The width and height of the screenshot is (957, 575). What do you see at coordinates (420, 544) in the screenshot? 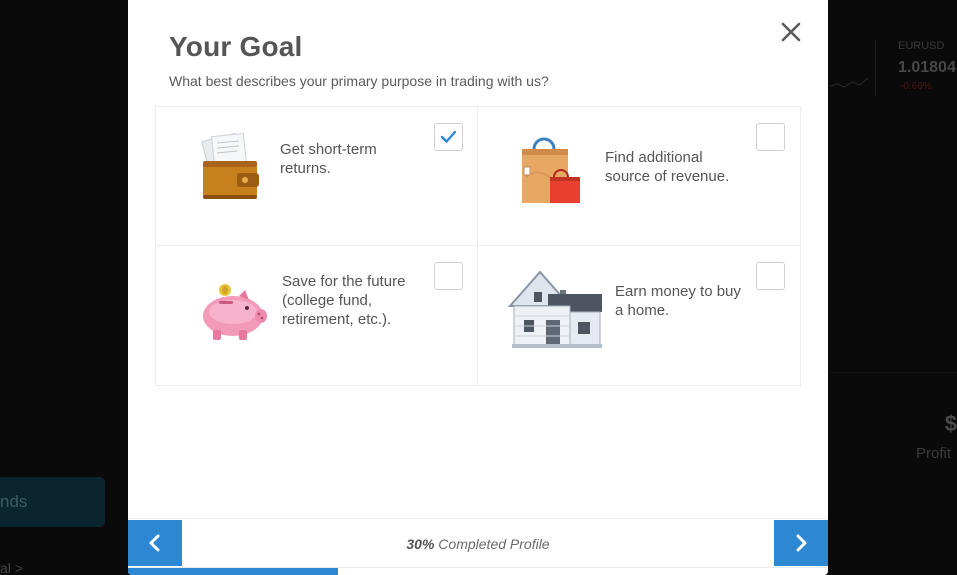
I see `progress-percent: 30%` at bounding box center [420, 544].